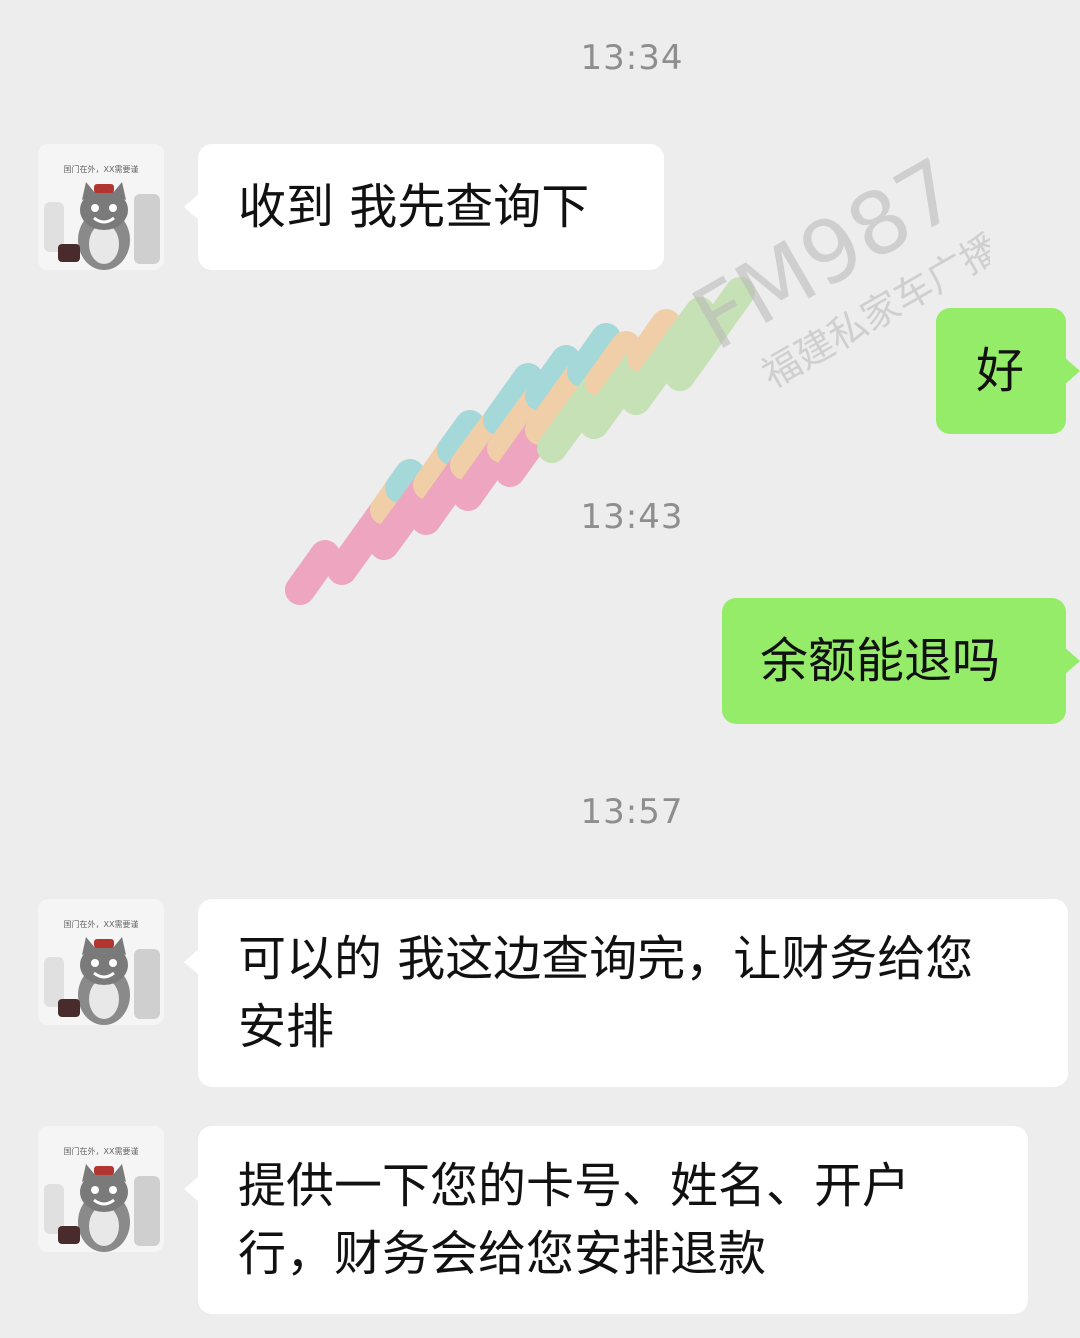 The image size is (1080, 1338). I want to click on message-text: 安排, so click(286, 1027).